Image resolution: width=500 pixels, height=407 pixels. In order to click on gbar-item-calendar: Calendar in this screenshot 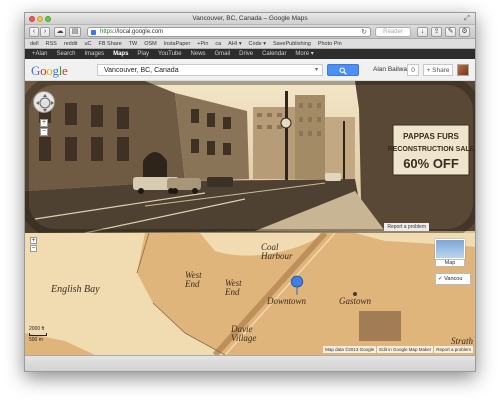, I will do `click(274, 54)`.